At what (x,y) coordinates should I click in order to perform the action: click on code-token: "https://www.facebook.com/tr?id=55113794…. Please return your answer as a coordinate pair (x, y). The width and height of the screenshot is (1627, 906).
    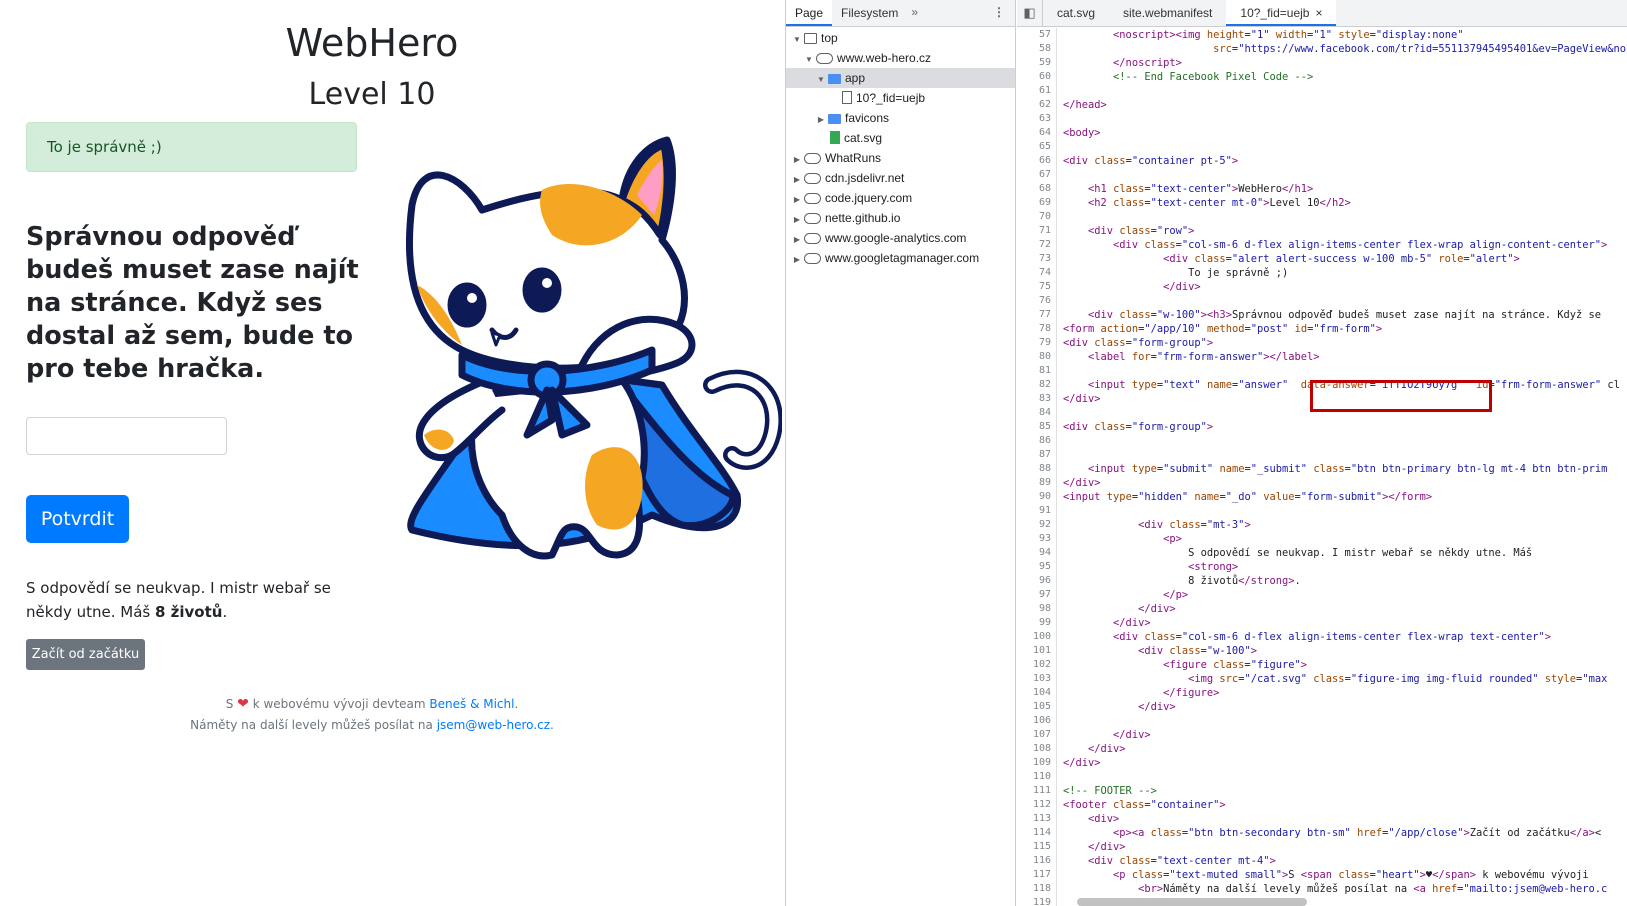
    Looking at the image, I should click on (1432, 49).